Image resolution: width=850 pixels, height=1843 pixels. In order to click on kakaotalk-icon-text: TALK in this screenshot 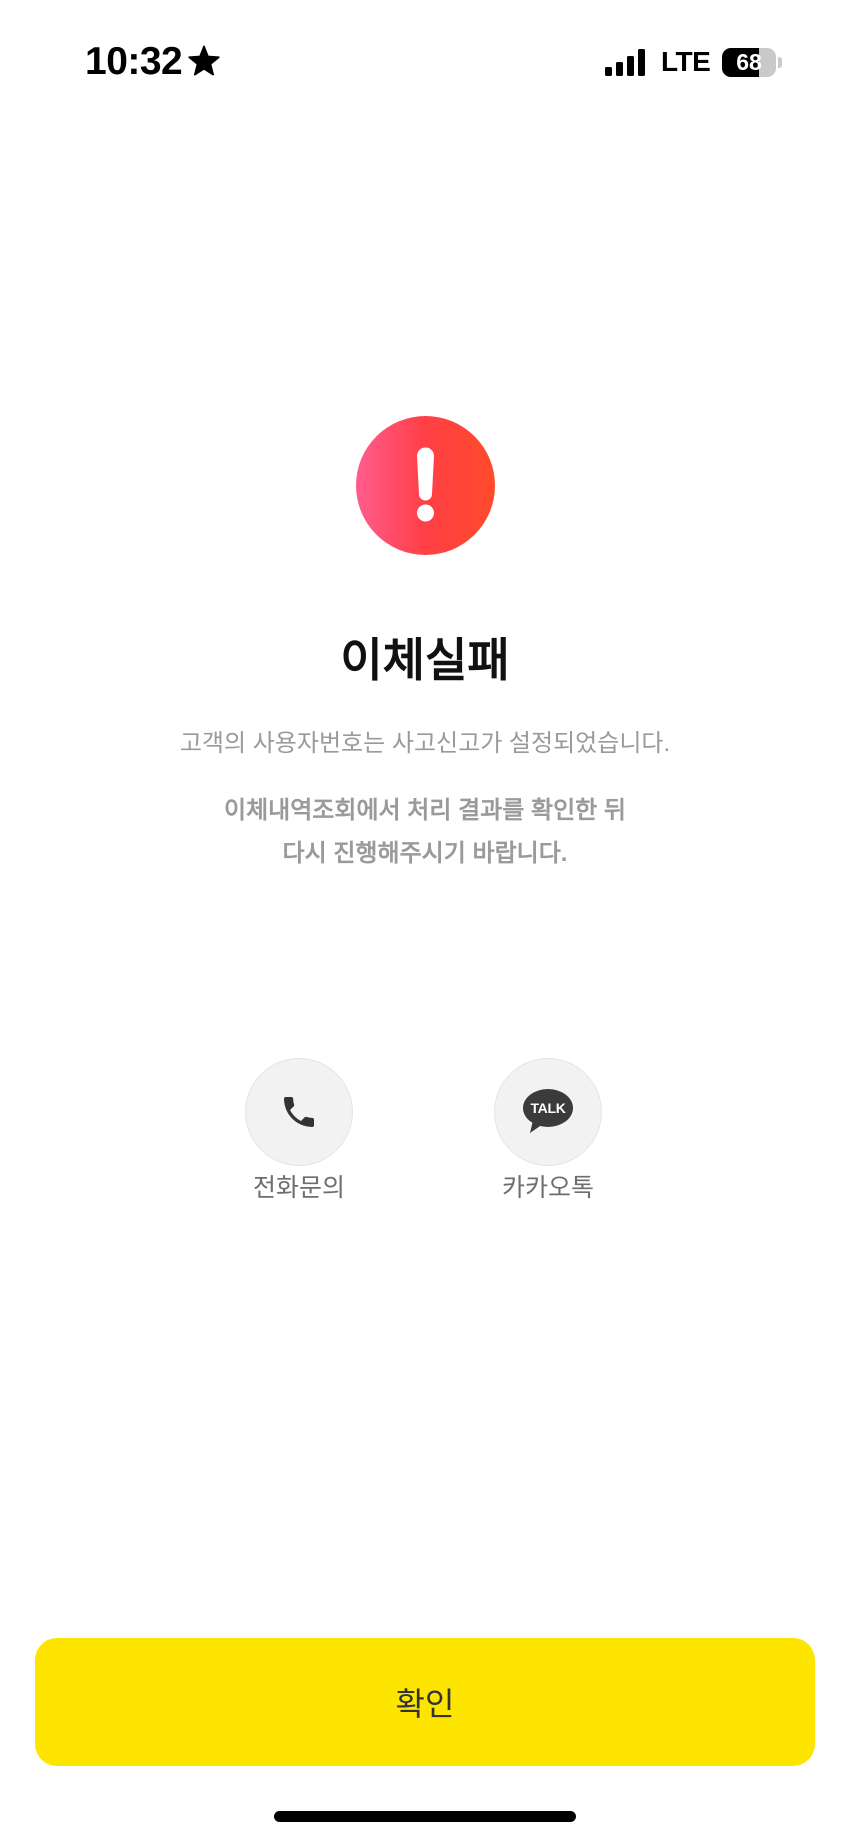, I will do `click(547, 1108)`.